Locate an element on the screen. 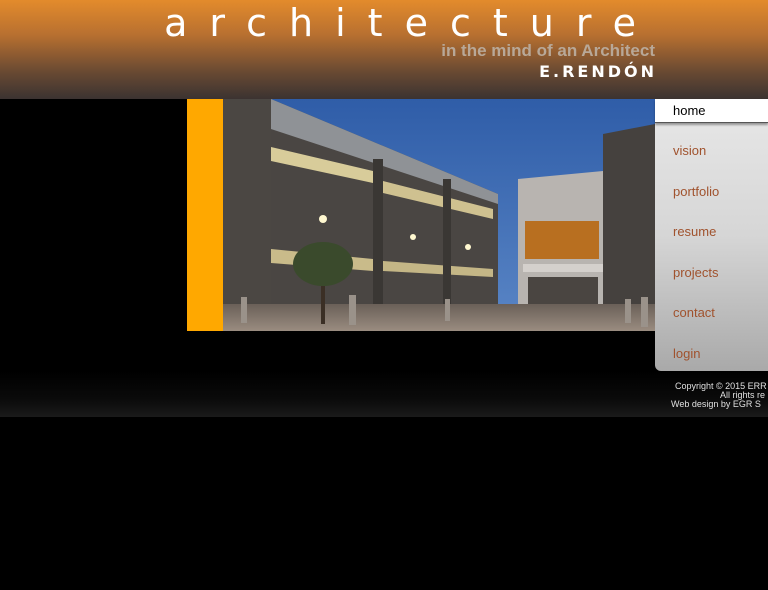 The height and width of the screenshot is (590, 768). accent-bar is located at coordinates (205, 215).